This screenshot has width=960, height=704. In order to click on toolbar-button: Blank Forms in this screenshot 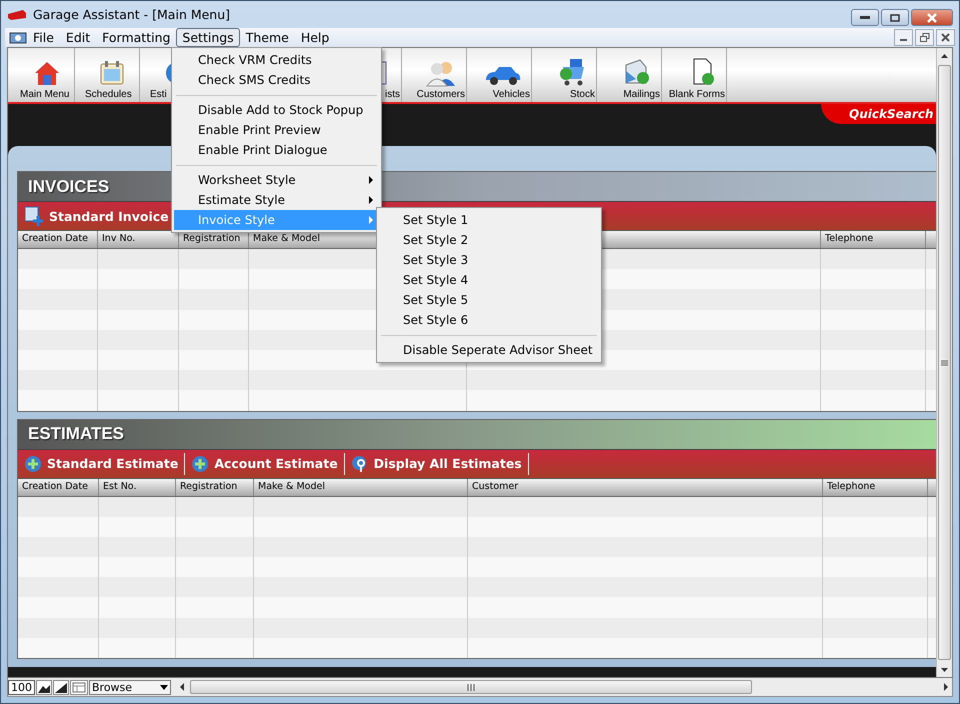, I will do `click(694, 75)`.